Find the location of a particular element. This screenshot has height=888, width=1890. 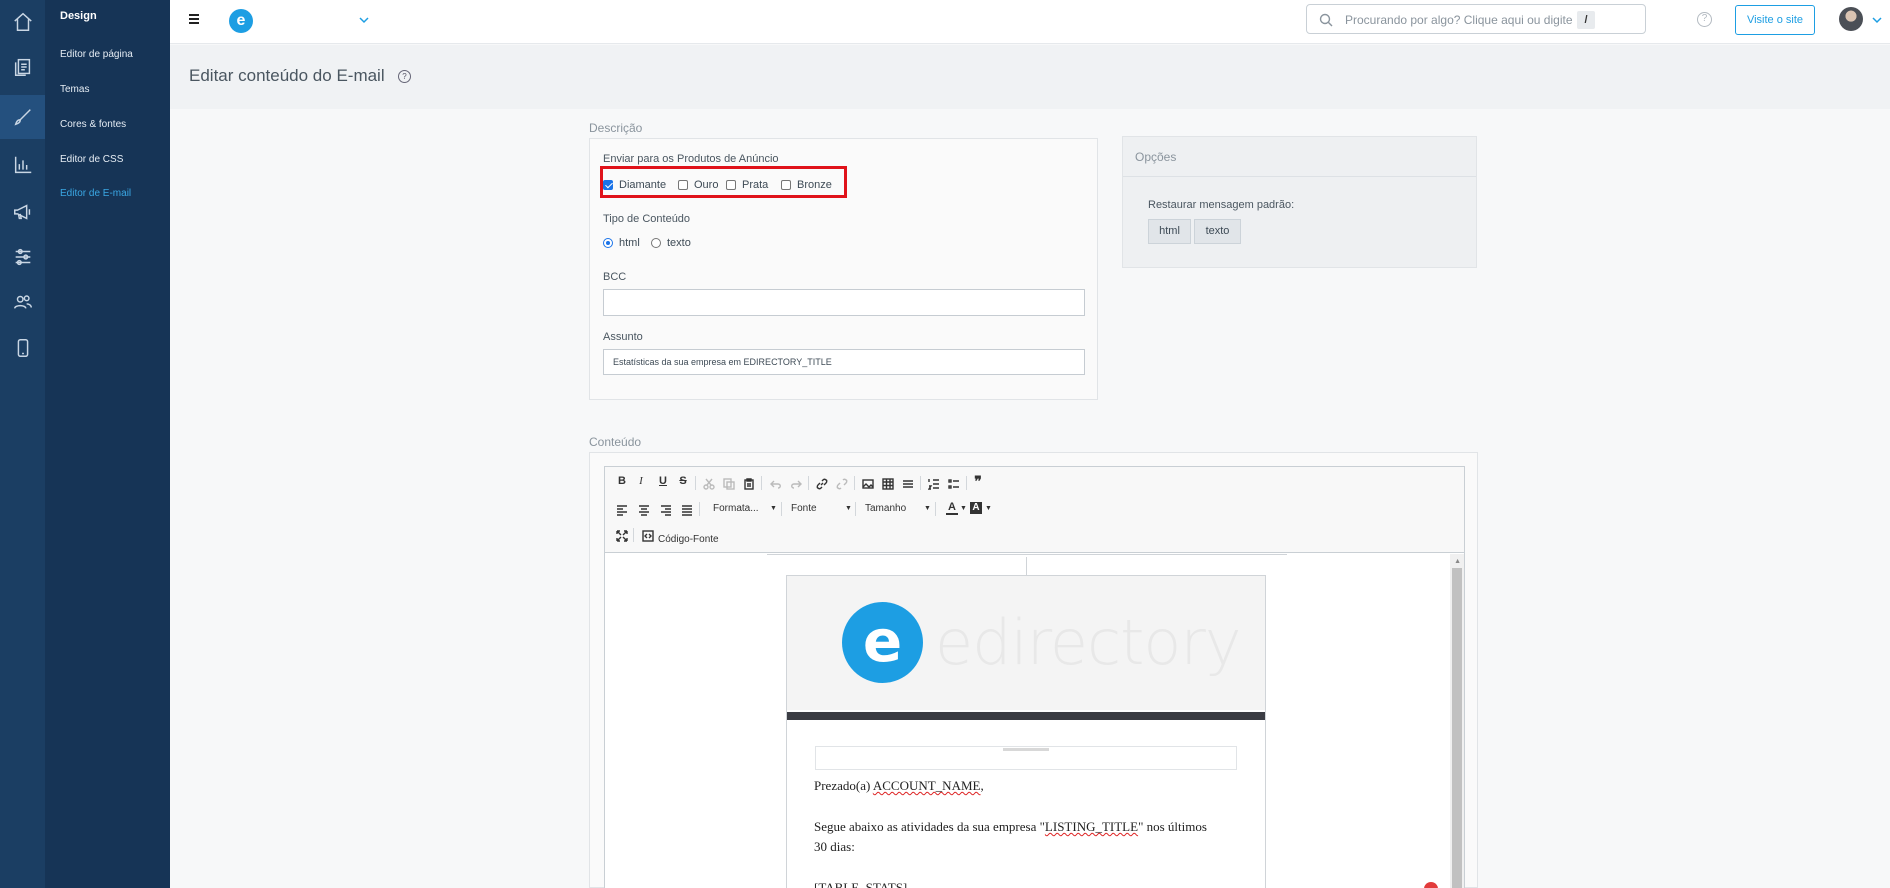

align-left-icon is located at coordinates (622, 509).